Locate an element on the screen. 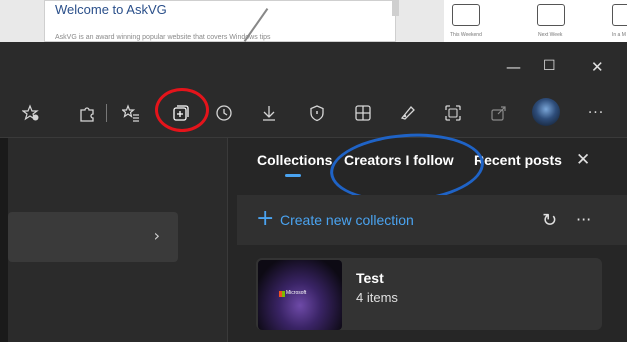 This screenshot has height=342, width=627. collection-name: Test is located at coordinates (370, 278).